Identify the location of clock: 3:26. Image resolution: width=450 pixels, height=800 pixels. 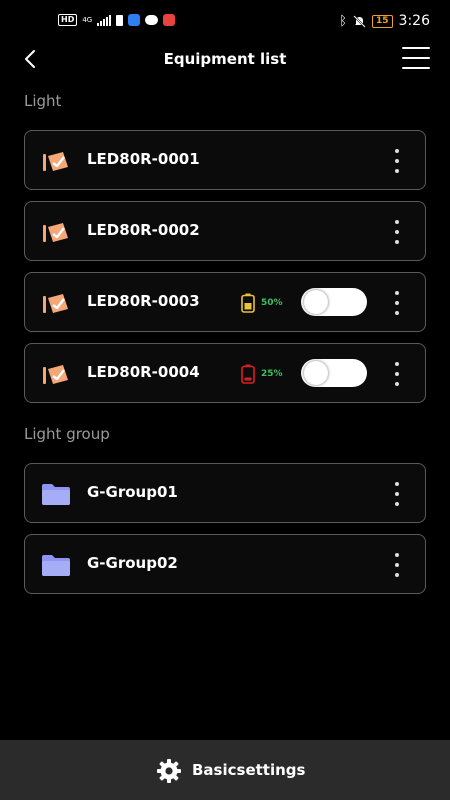
(414, 21).